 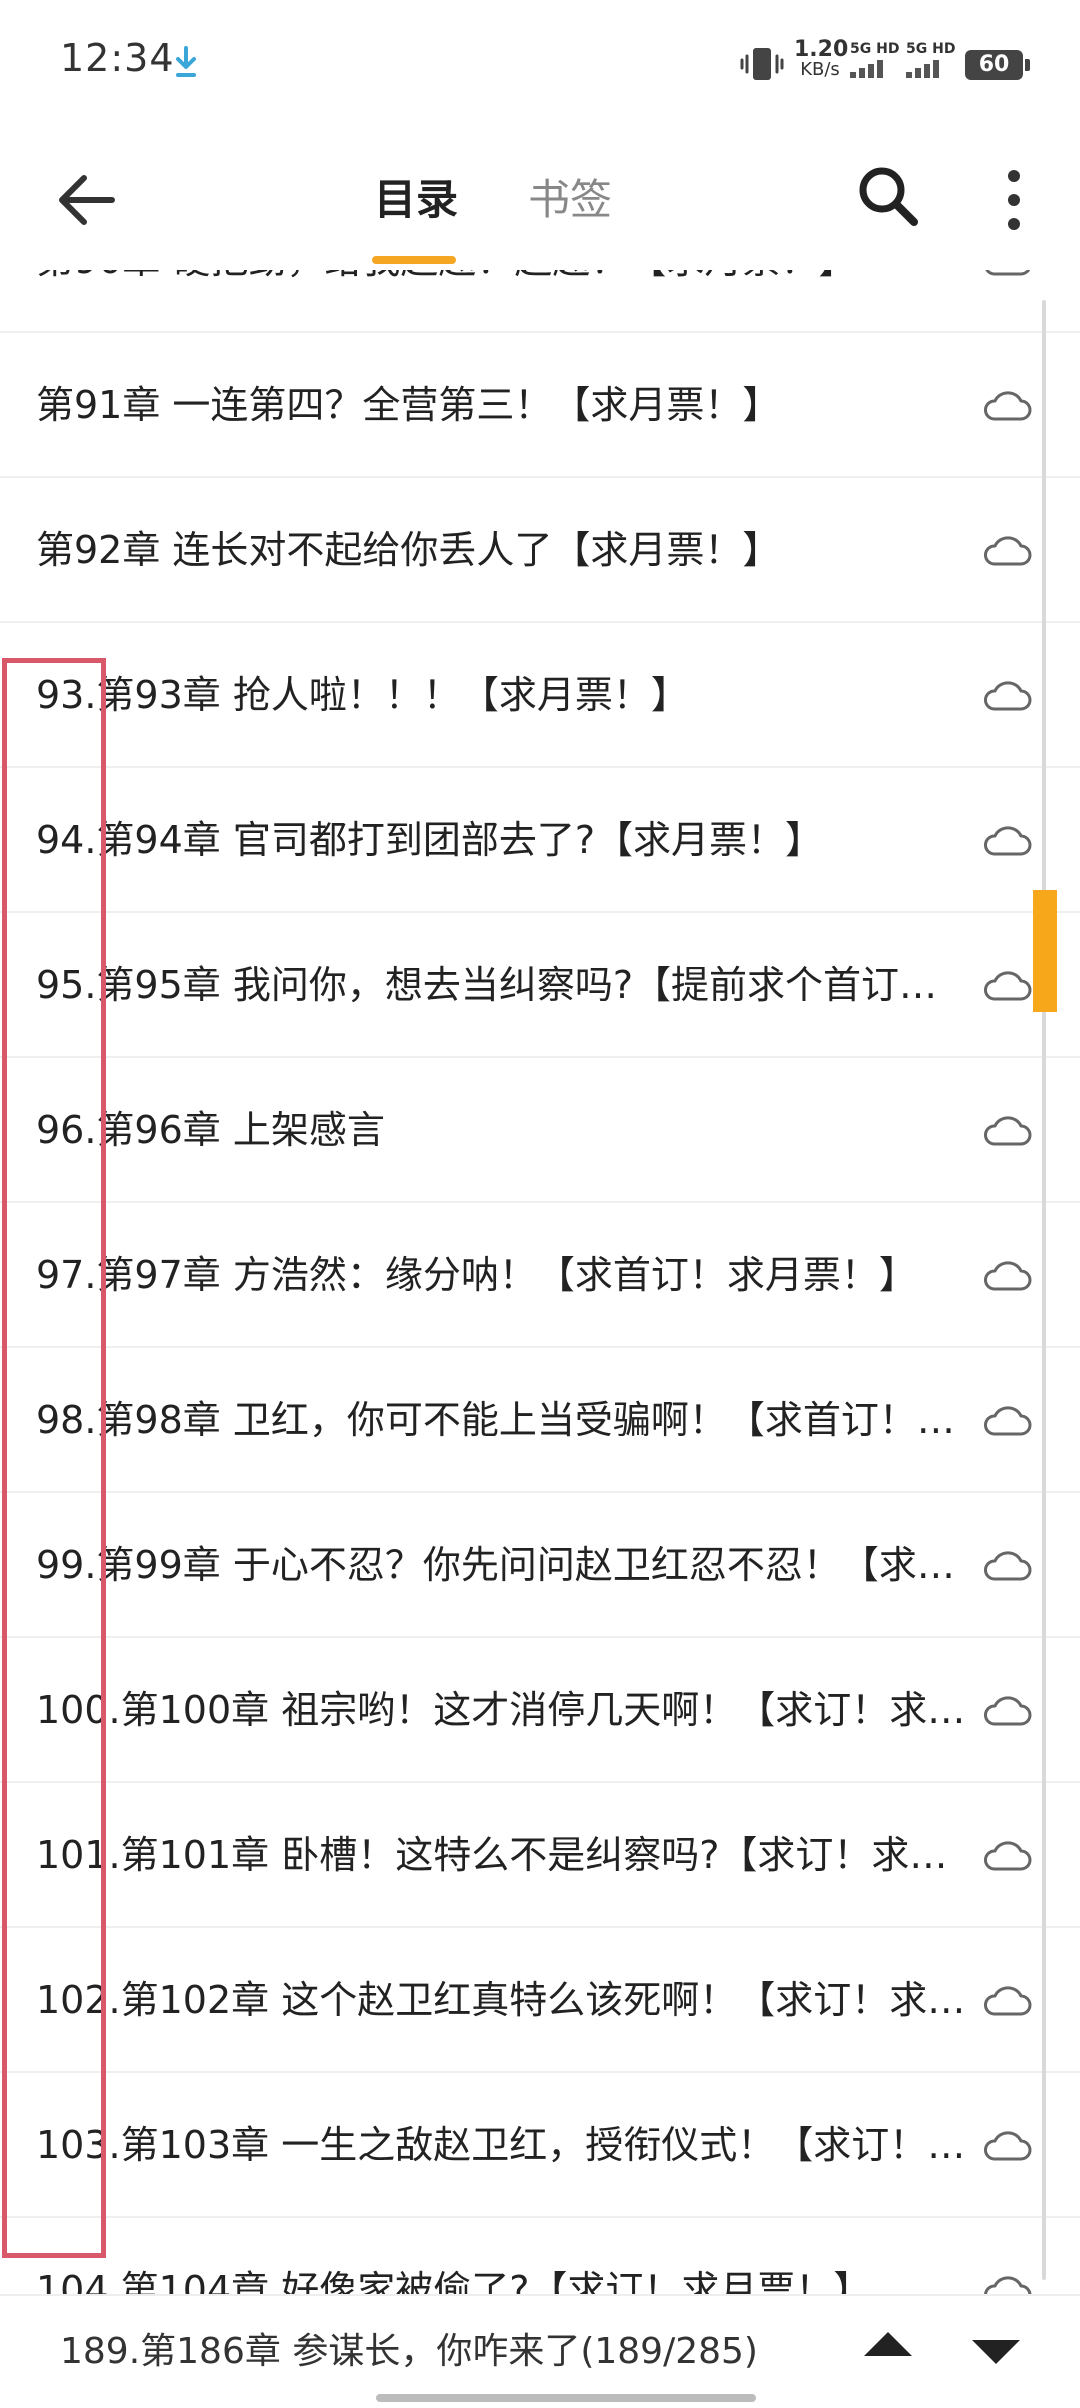 I want to click on chapter-item: 98.第98章 卫红，你可不能上当受骗啊！【求首订！求月票！】, so click(x=540, y=1420).